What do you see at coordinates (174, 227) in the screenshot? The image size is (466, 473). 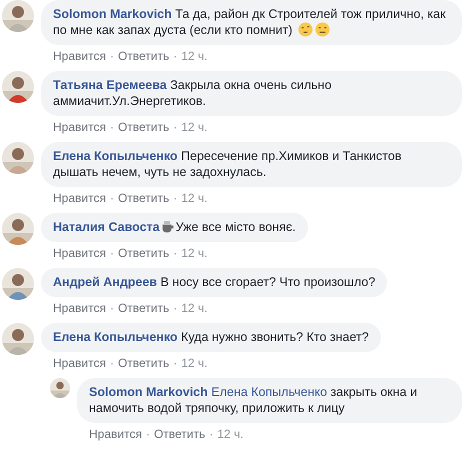 I see `comment-text: Наталия Савоста Уже все місто воняє.` at bounding box center [174, 227].